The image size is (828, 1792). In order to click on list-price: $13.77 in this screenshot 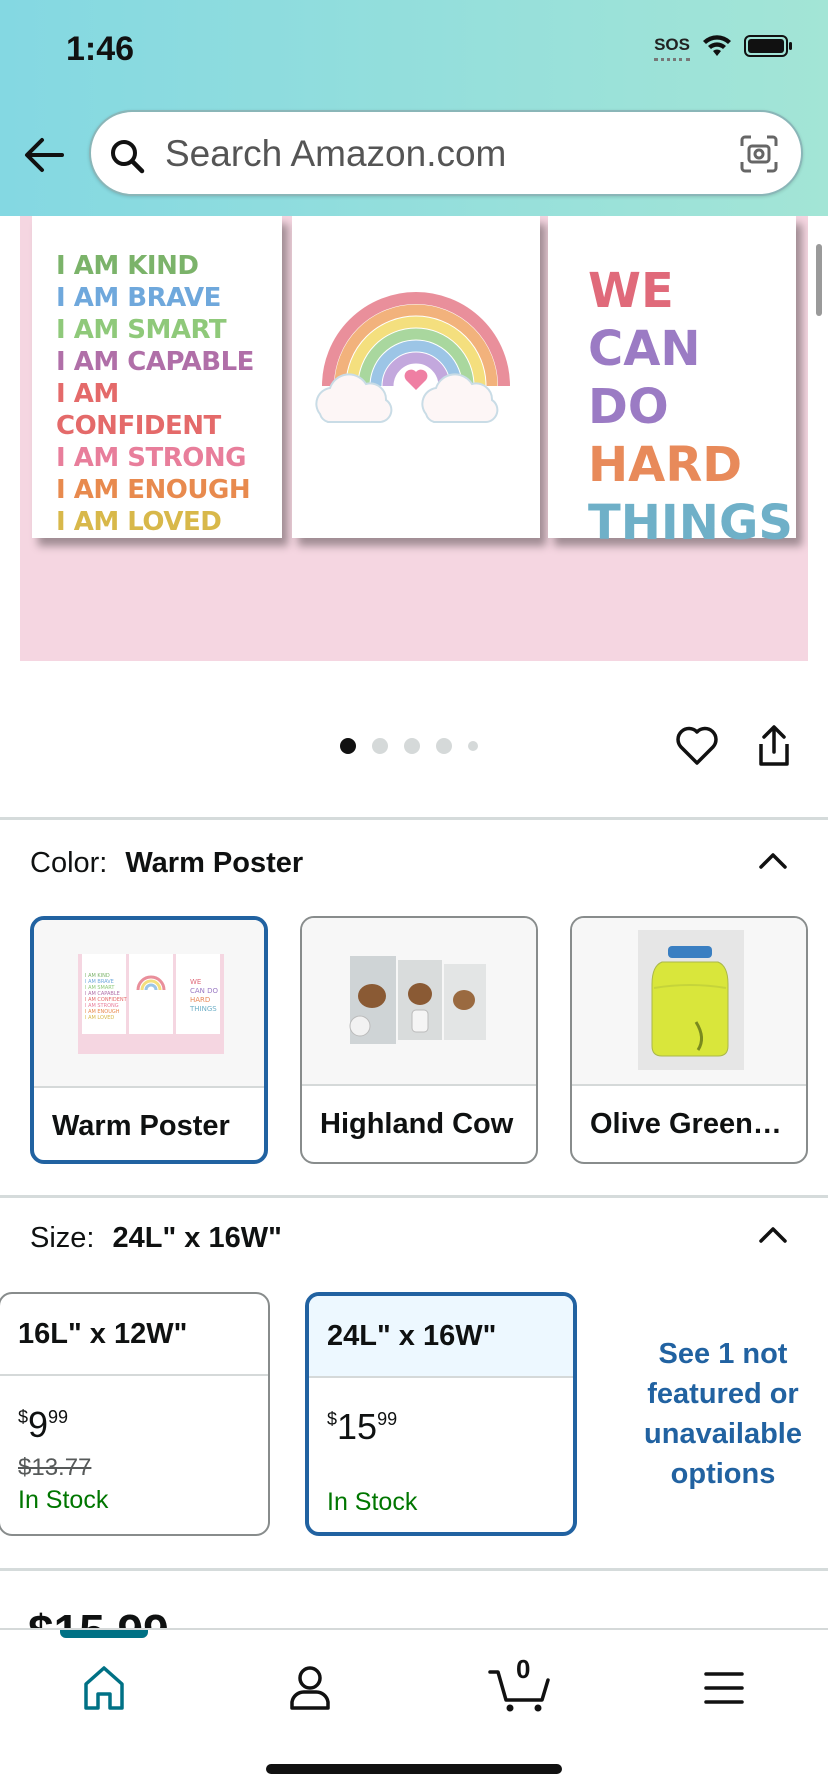, I will do `click(55, 1467)`.